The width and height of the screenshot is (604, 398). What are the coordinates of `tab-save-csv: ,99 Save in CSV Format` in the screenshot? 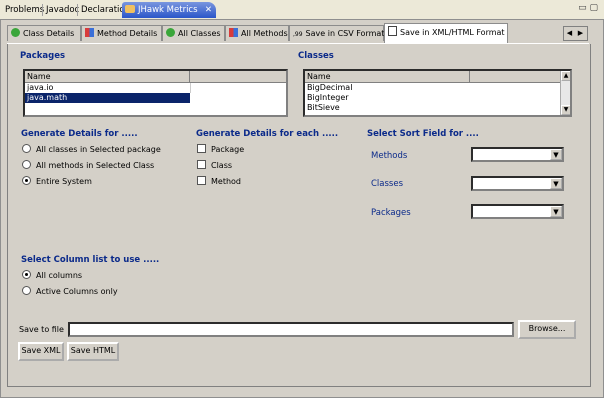 It's located at (336, 33).